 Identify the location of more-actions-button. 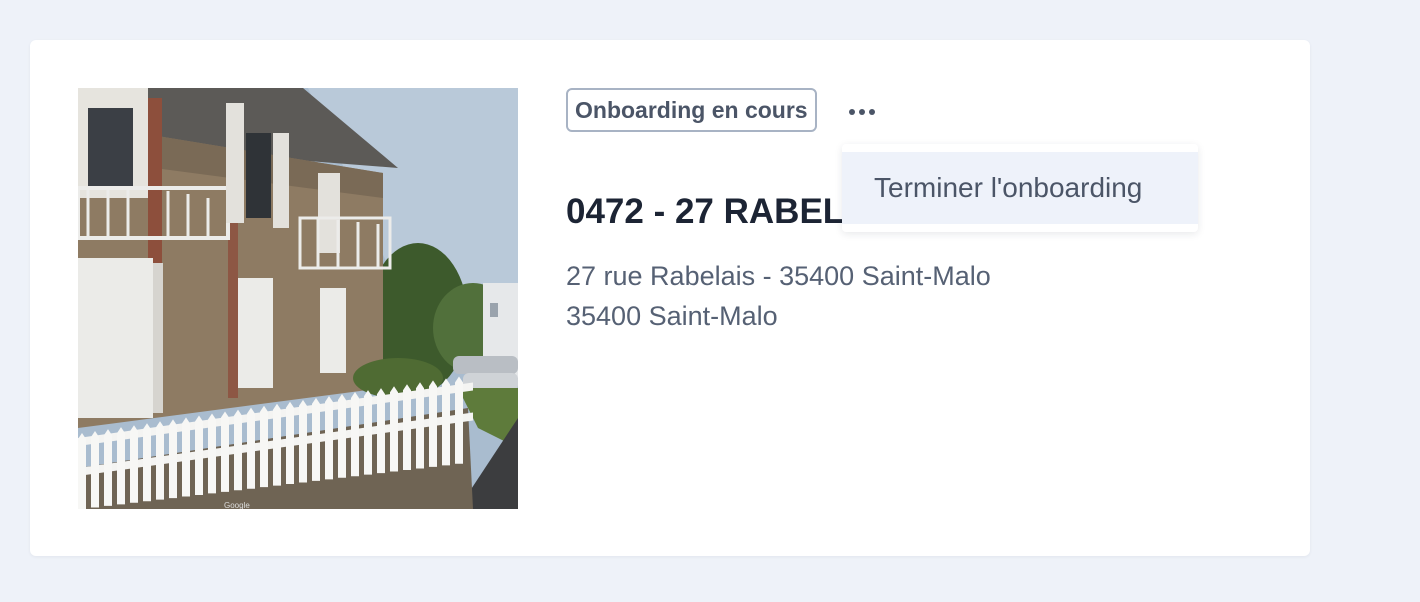
(862, 112).